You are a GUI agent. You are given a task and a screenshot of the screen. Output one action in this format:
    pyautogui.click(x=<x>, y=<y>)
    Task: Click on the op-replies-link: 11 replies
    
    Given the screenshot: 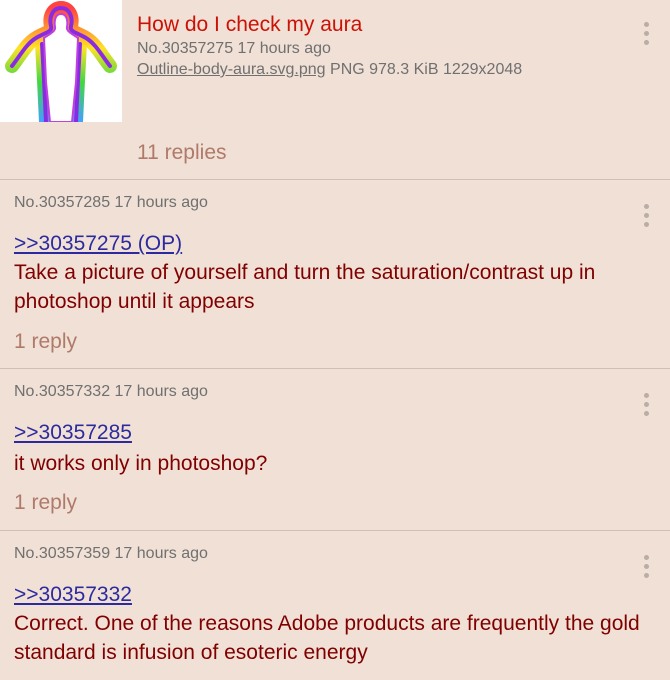 What is the action you would take?
    pyautogui.click(x=182, y=153)
    